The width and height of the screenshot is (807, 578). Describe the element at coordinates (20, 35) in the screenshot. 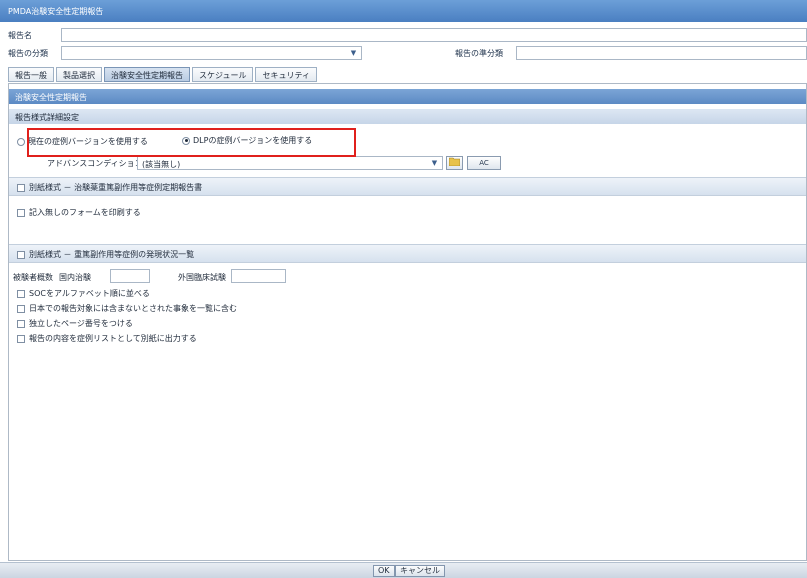

I see `report-name-label: 報告名` at that location.